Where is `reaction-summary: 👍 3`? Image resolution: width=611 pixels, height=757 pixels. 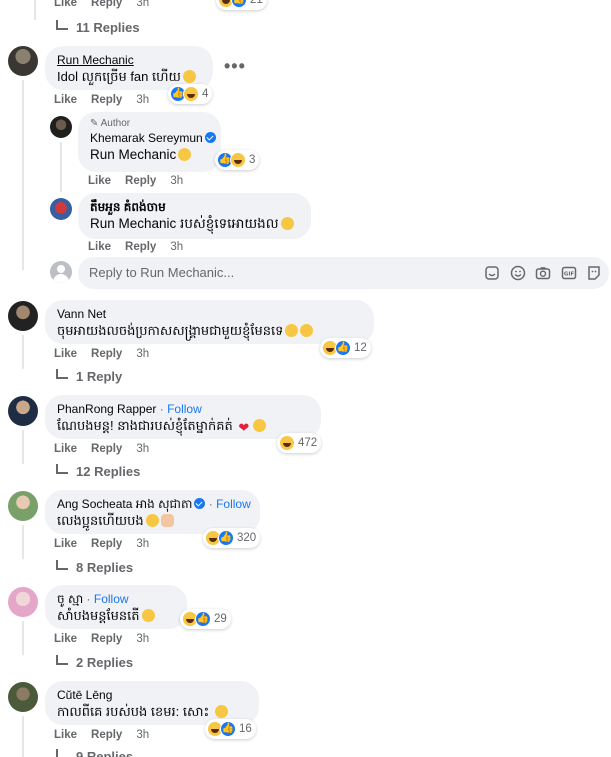
reaction-summary: 👍 3 is located at coordinates (237, 160).